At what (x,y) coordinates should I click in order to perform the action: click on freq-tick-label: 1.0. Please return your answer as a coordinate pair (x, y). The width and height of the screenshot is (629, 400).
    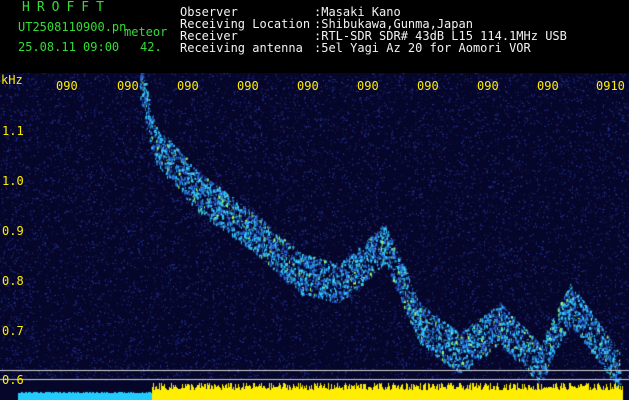
    Looking at the image, I should click on (13, 181).